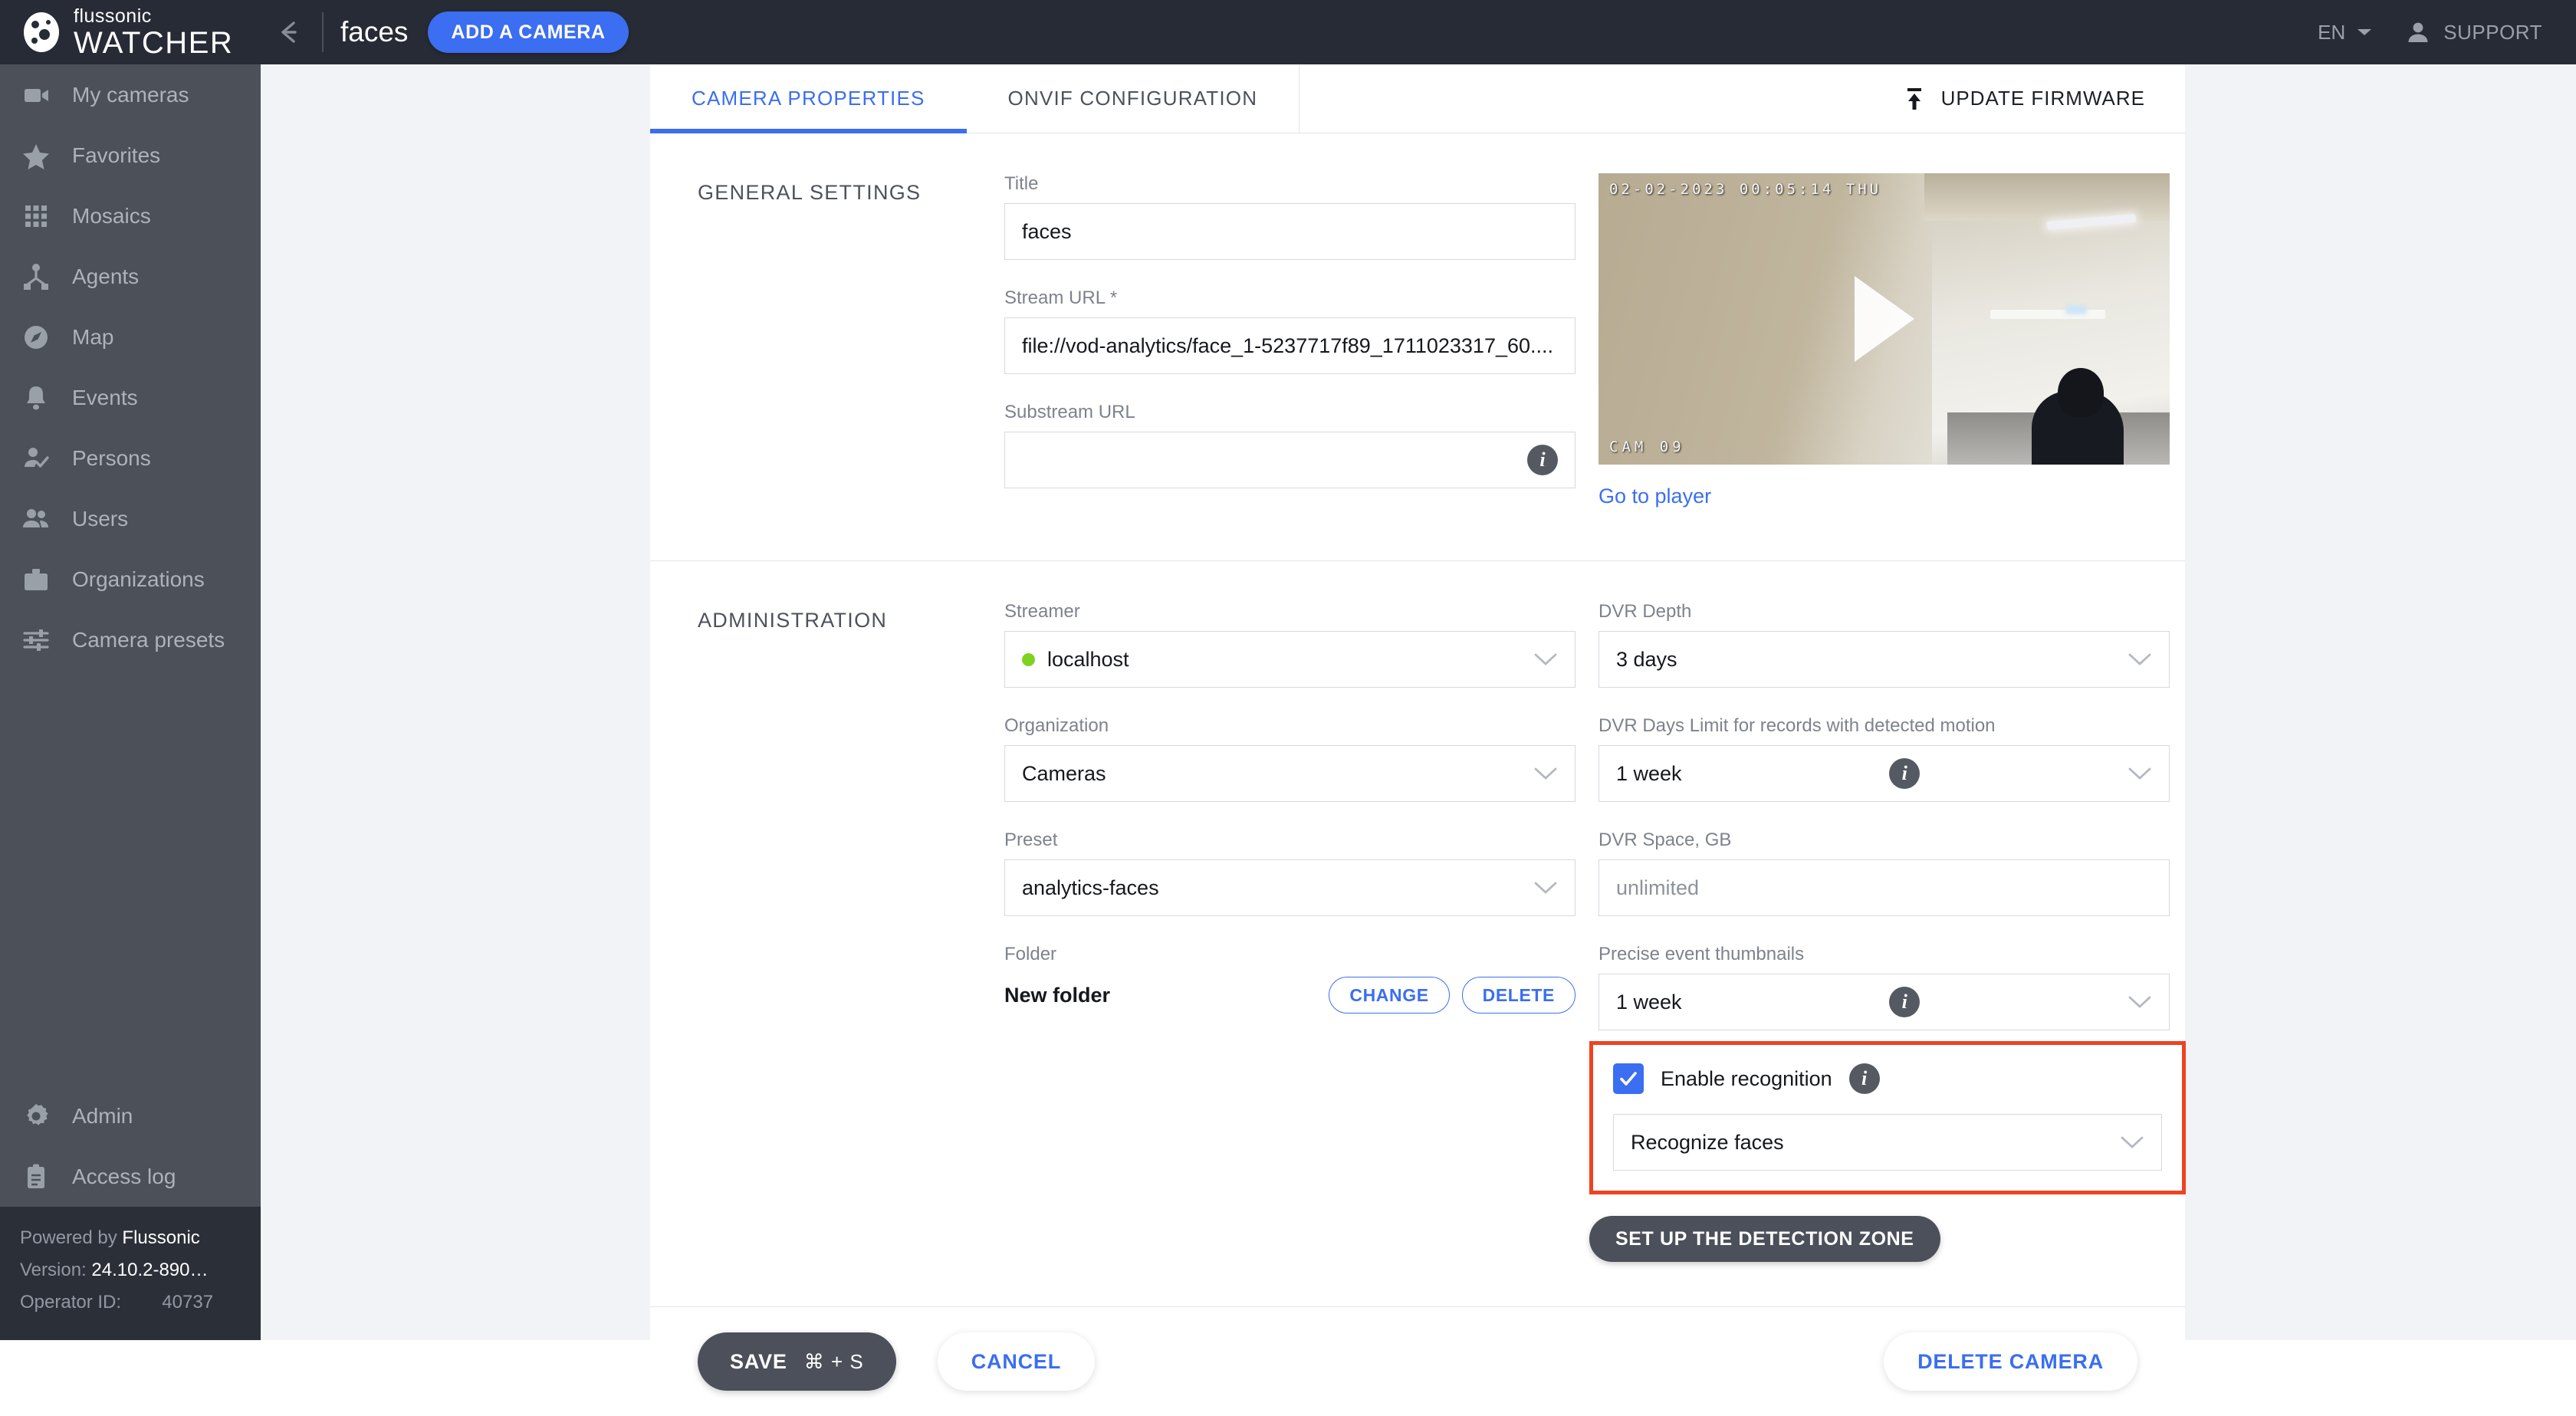 This screenshot has width=2576, height=1416. I want to click on dvr-space-field-group: DVR Space, GB unlimited, so click(1884, 873).